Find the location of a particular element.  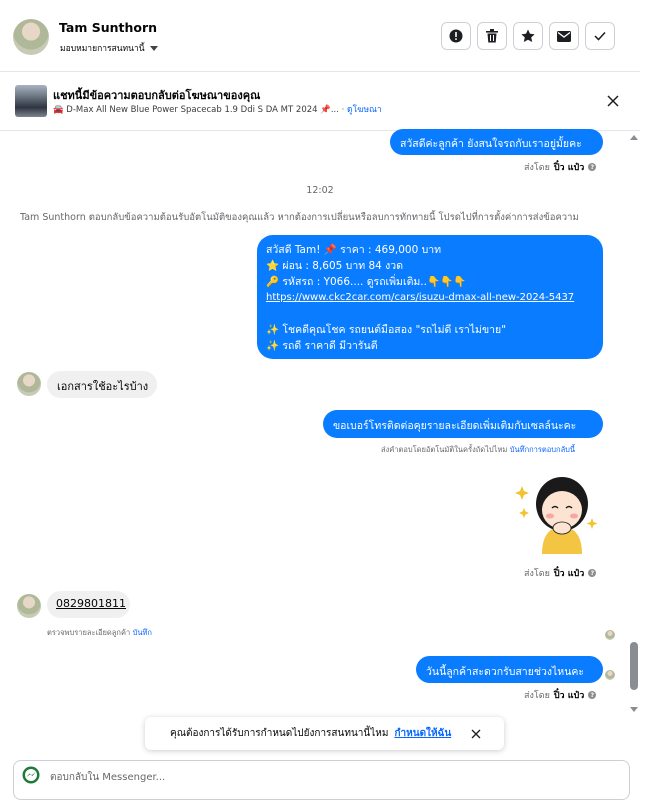

caret-down-icon is located at coordinates (153, 48).